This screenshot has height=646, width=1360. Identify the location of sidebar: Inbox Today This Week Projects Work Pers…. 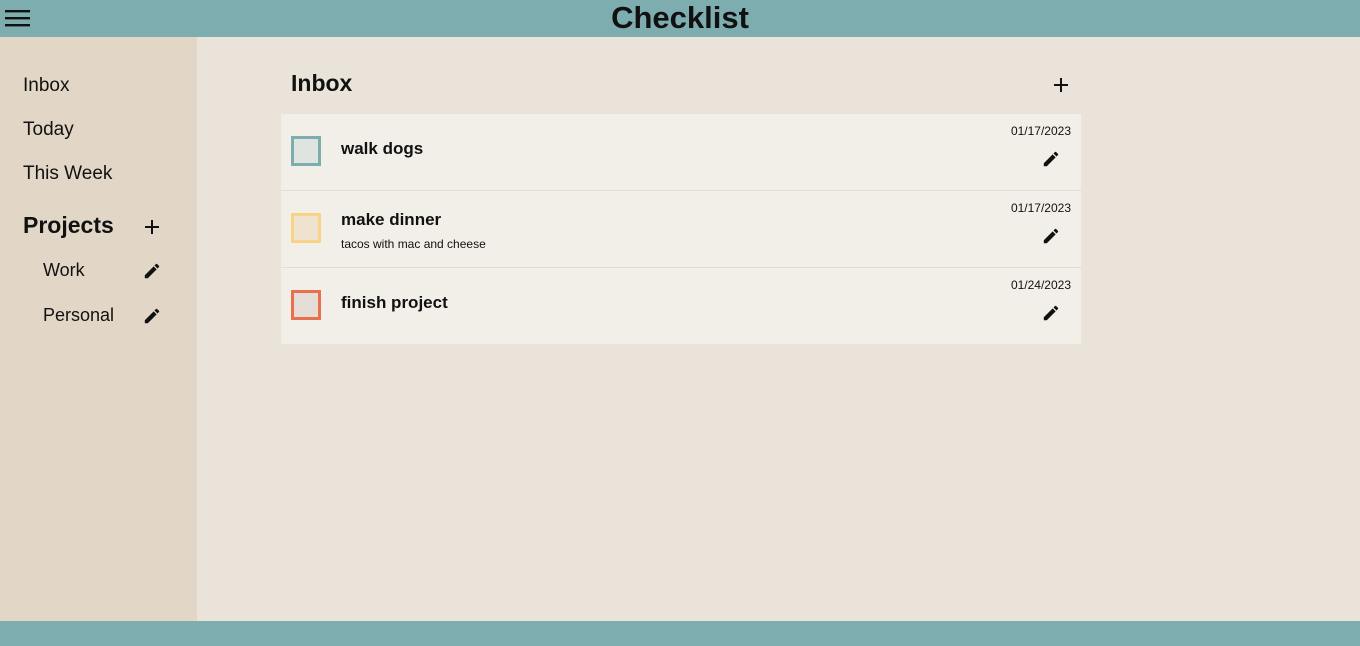
(98, 329).